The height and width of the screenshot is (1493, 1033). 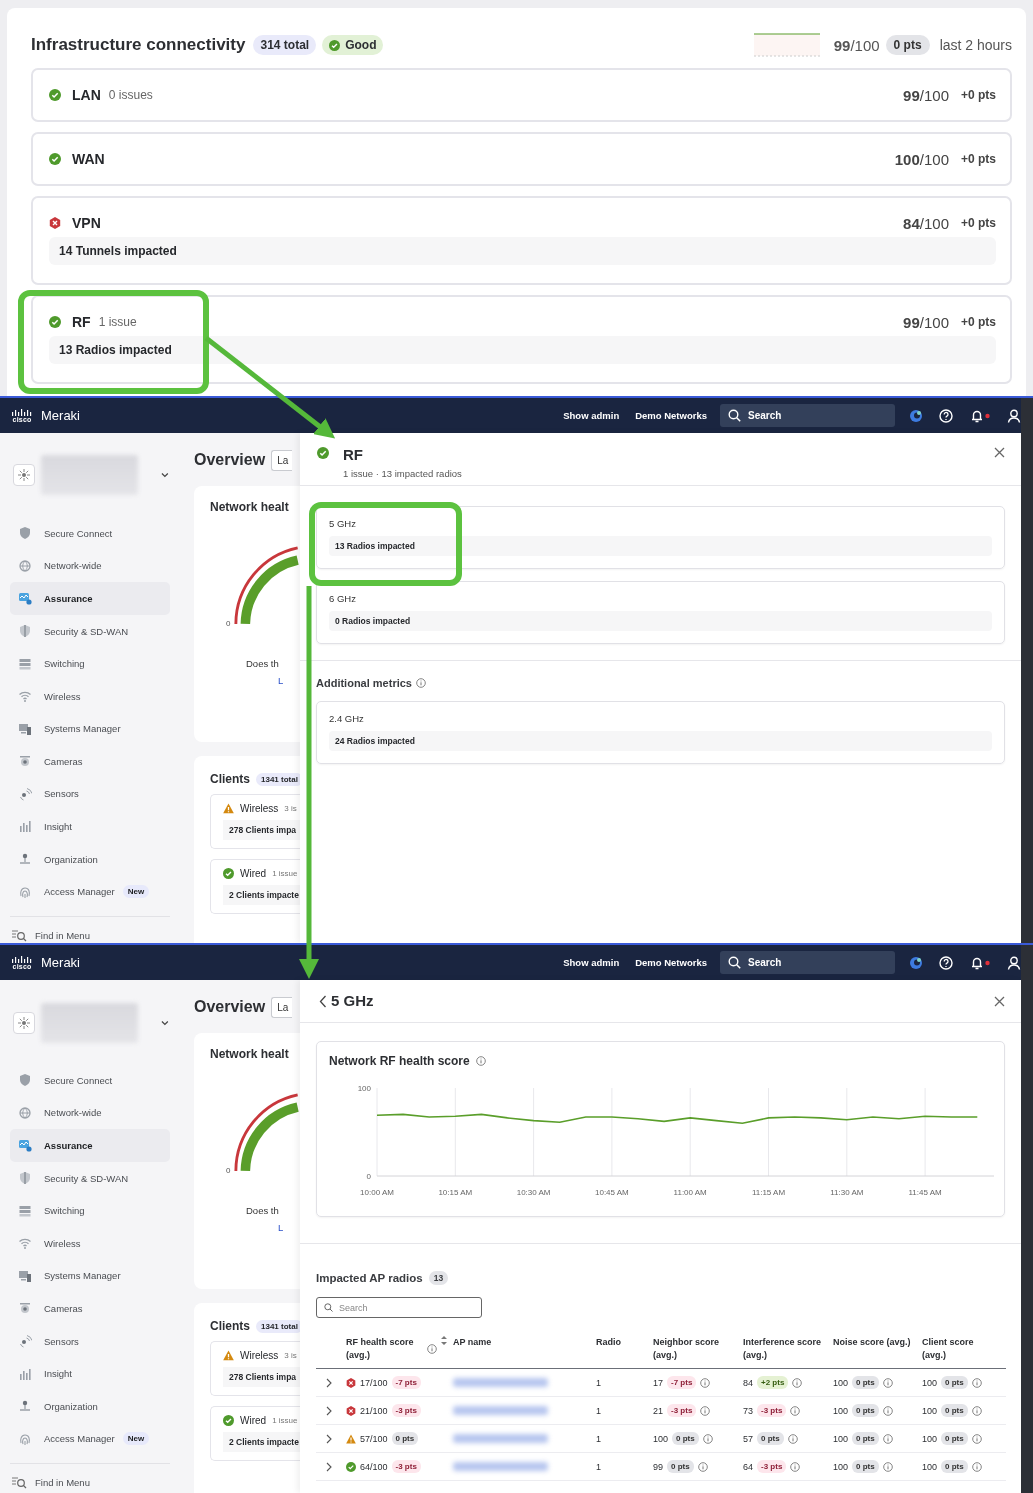 I want to click on table-cell: 64, so click(x=748, y=1466).